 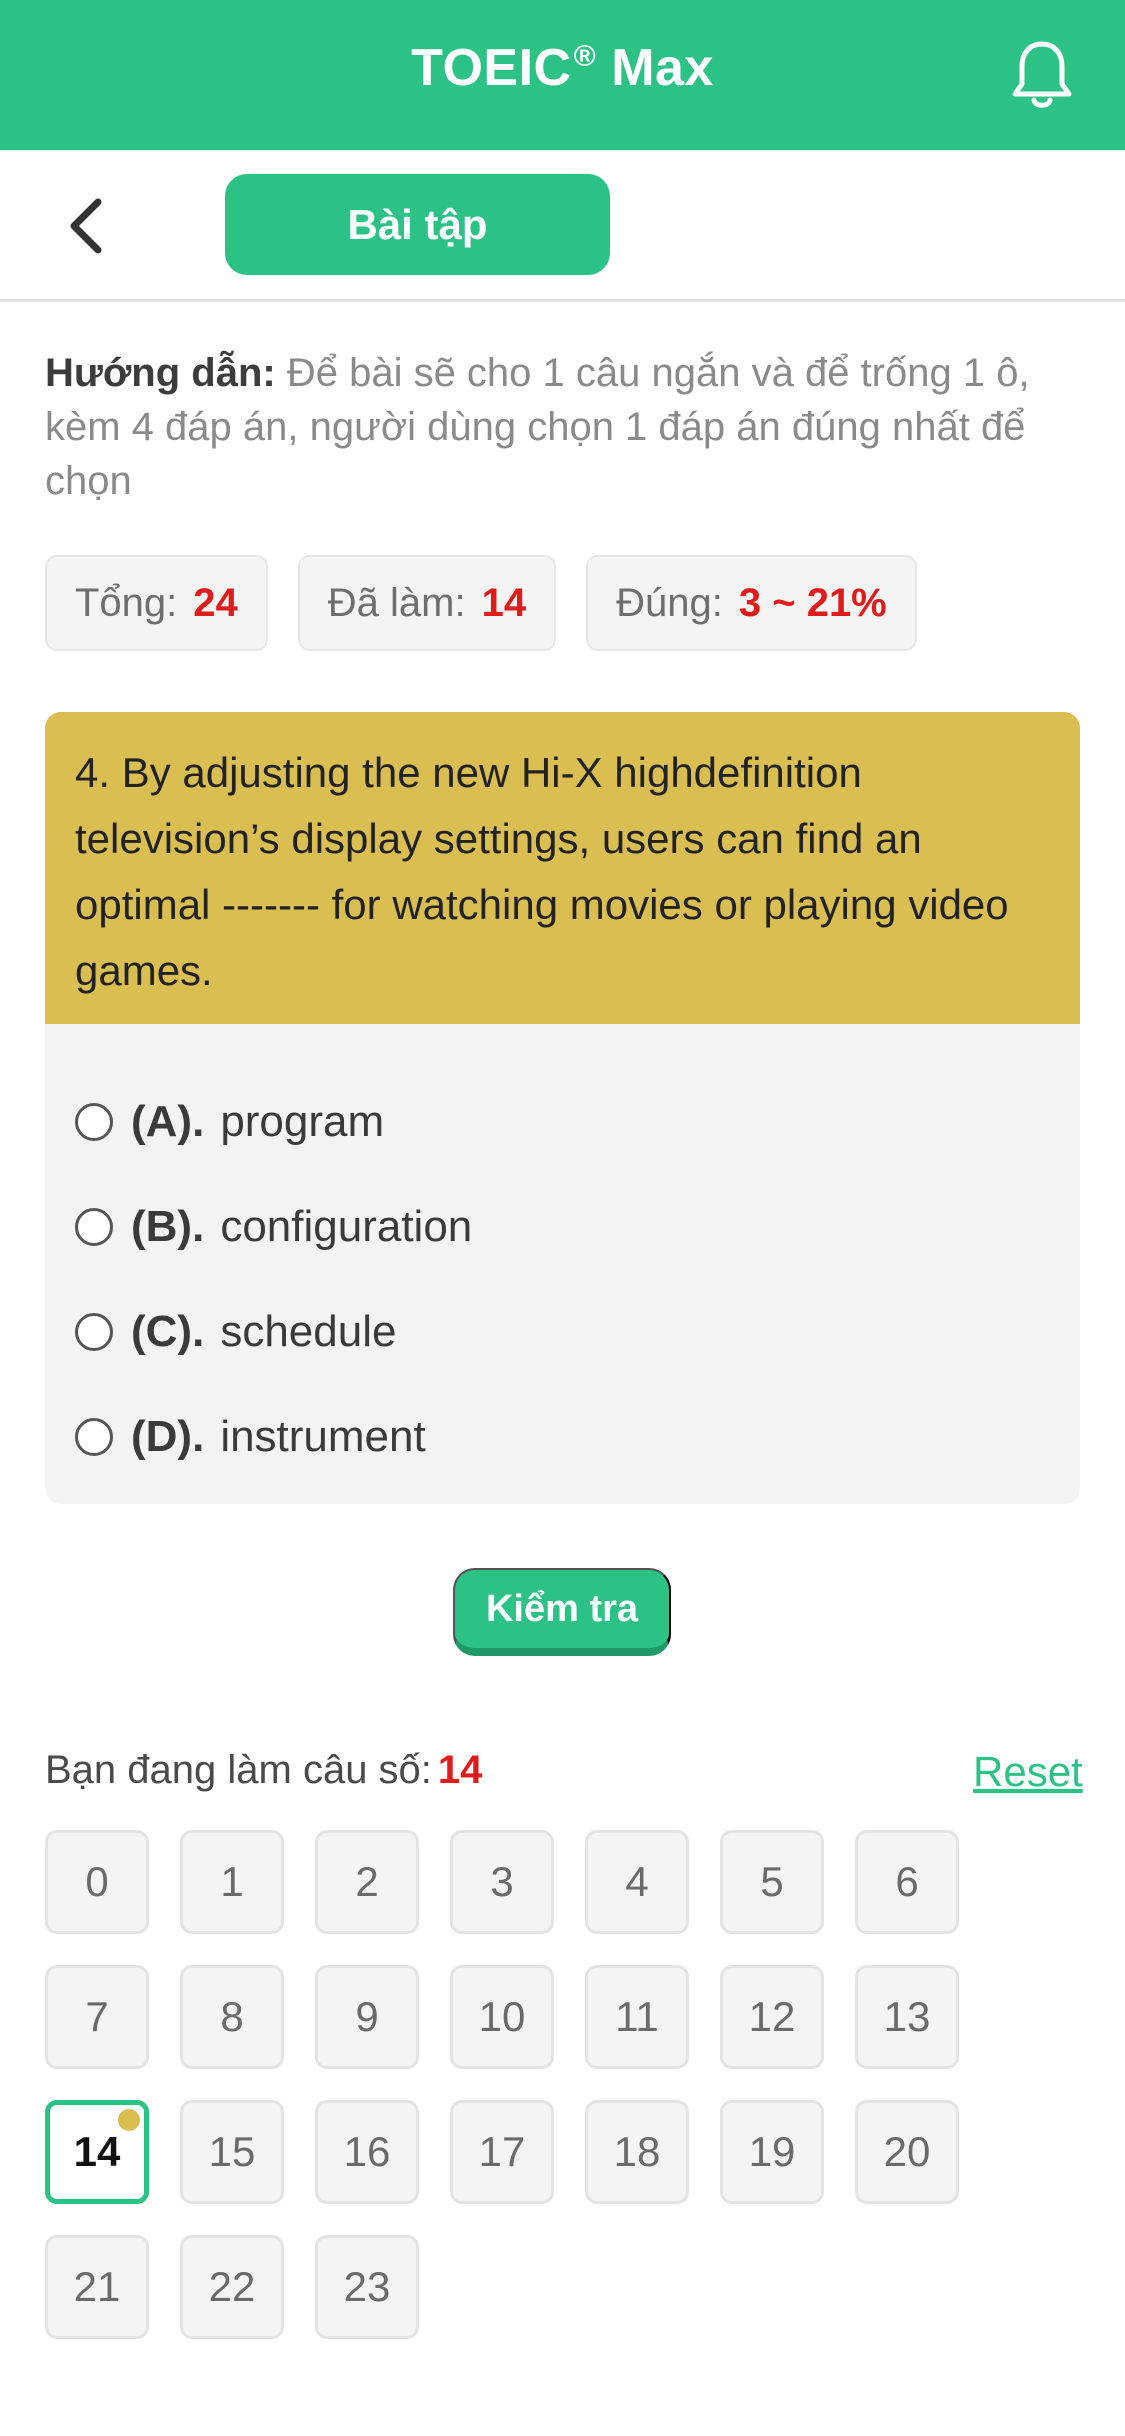 What do you see at coordinates (637, 2017) in the screenshot?
I see `question-cell: 11` at bounding box center [637, 2017].